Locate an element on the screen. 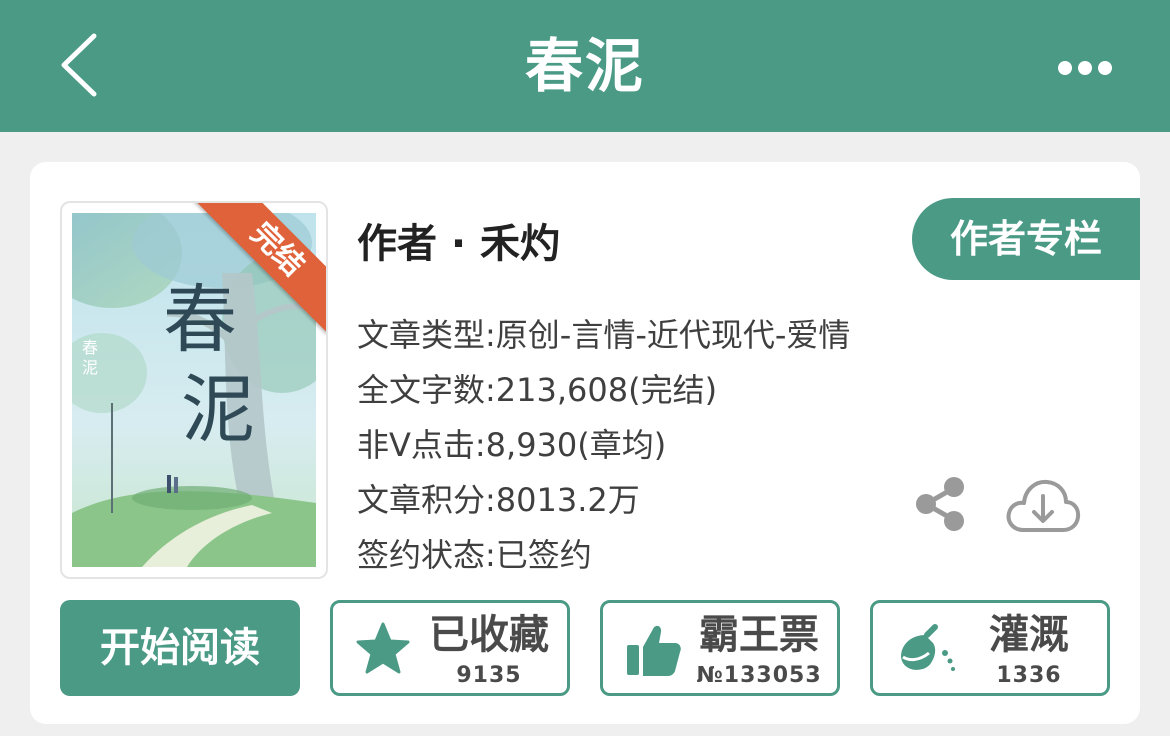 The width and height of the screenshot is (1170, 736). info-contract-status: 签约状态:已签约 is located at coordinates (474, 555).